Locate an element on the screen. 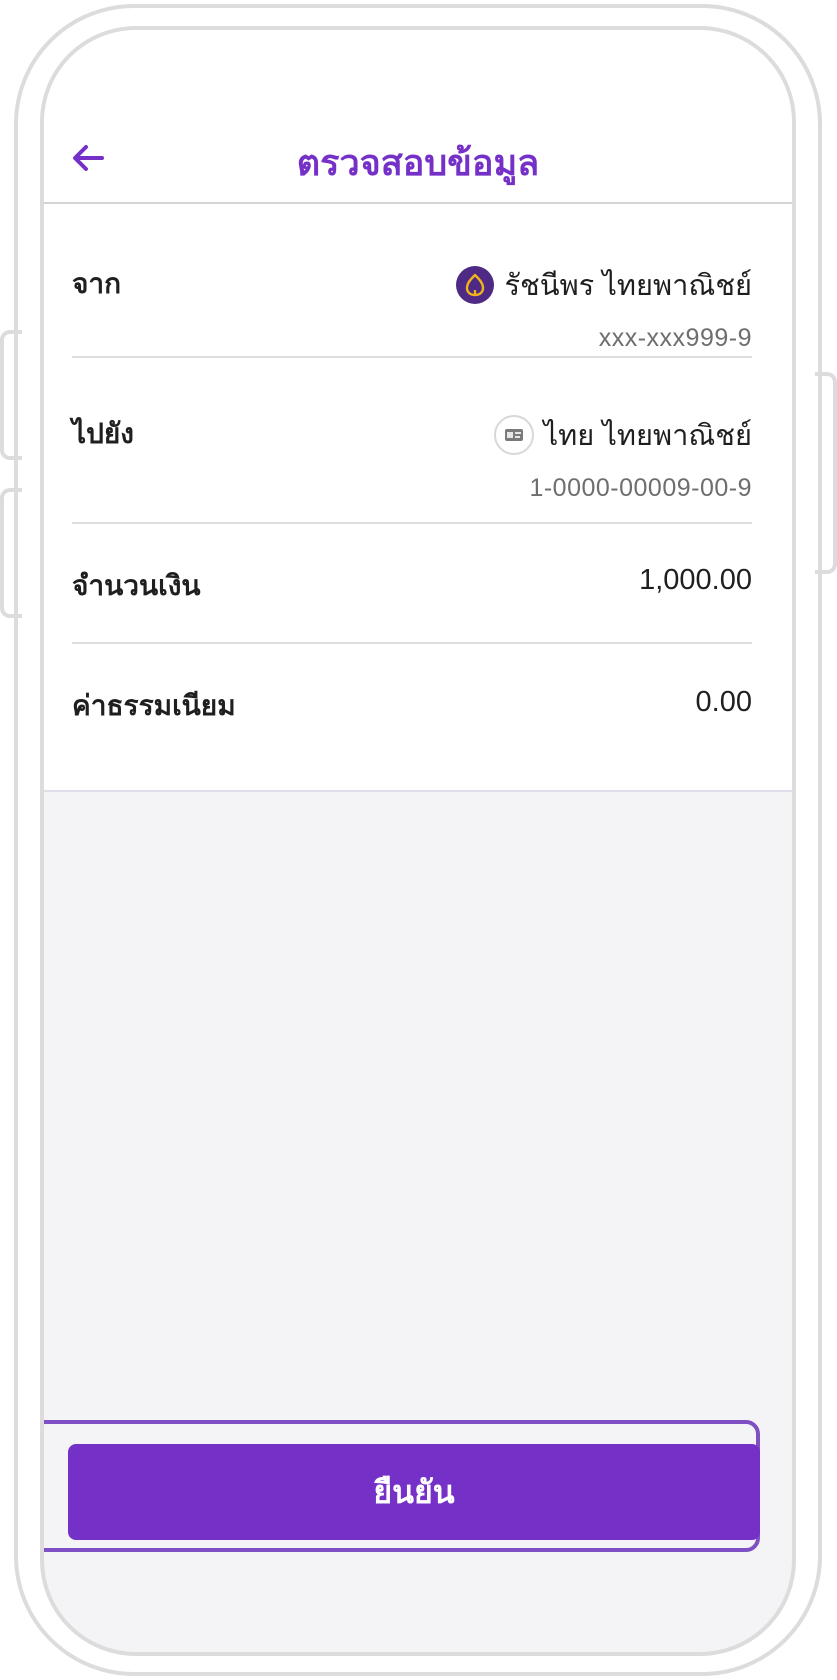  header: ตรวจสอบข้อมูล is located at coordinates (418, 117).